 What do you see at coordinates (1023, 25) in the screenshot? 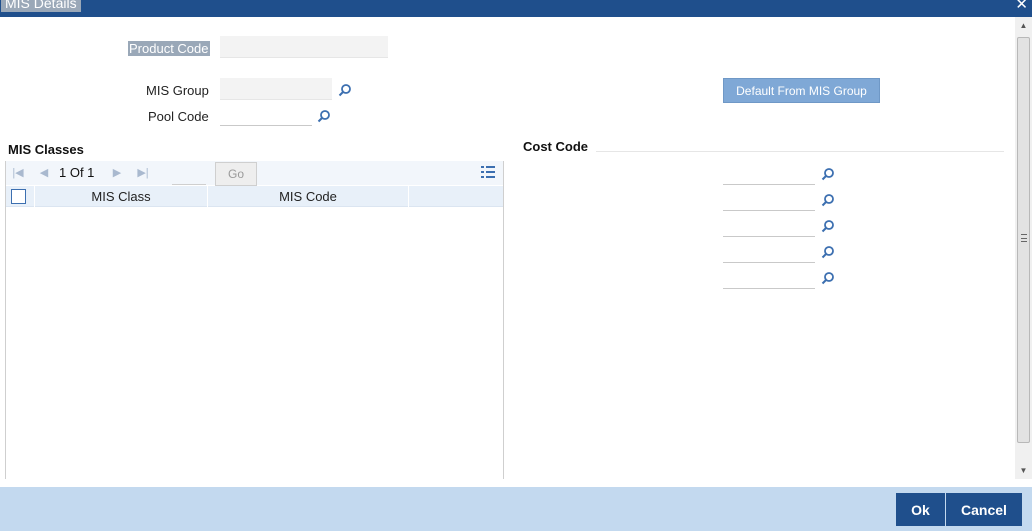
I see `scroll-up-icon: ▲` at bounding box center [1023, 25].